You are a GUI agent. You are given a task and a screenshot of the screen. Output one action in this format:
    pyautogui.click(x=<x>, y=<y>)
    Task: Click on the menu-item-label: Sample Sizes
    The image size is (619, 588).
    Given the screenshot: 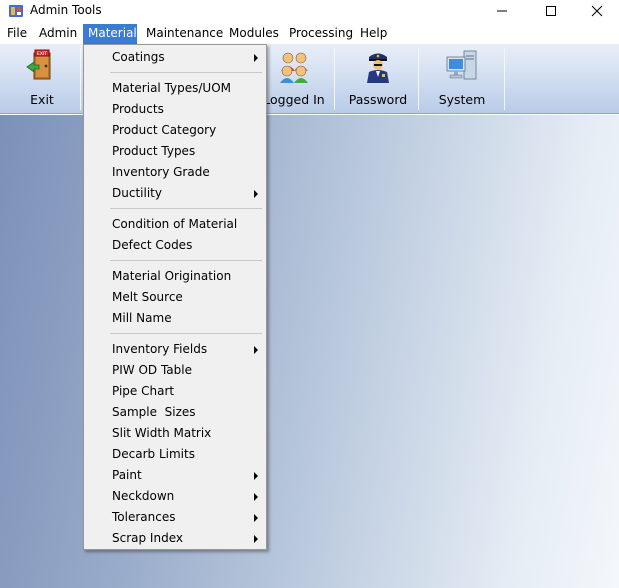 What is the action you would take?
    pyautogui.click(x=154, y=412)
    